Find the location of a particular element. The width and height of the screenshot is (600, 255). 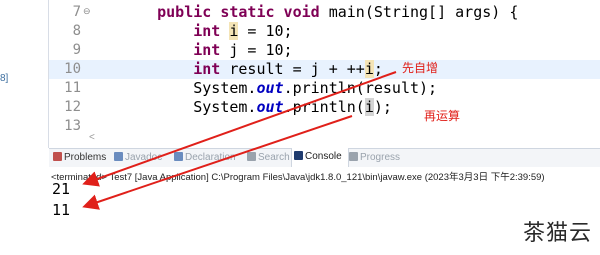

tab-label: Progress is located at coordinates (380, 157).